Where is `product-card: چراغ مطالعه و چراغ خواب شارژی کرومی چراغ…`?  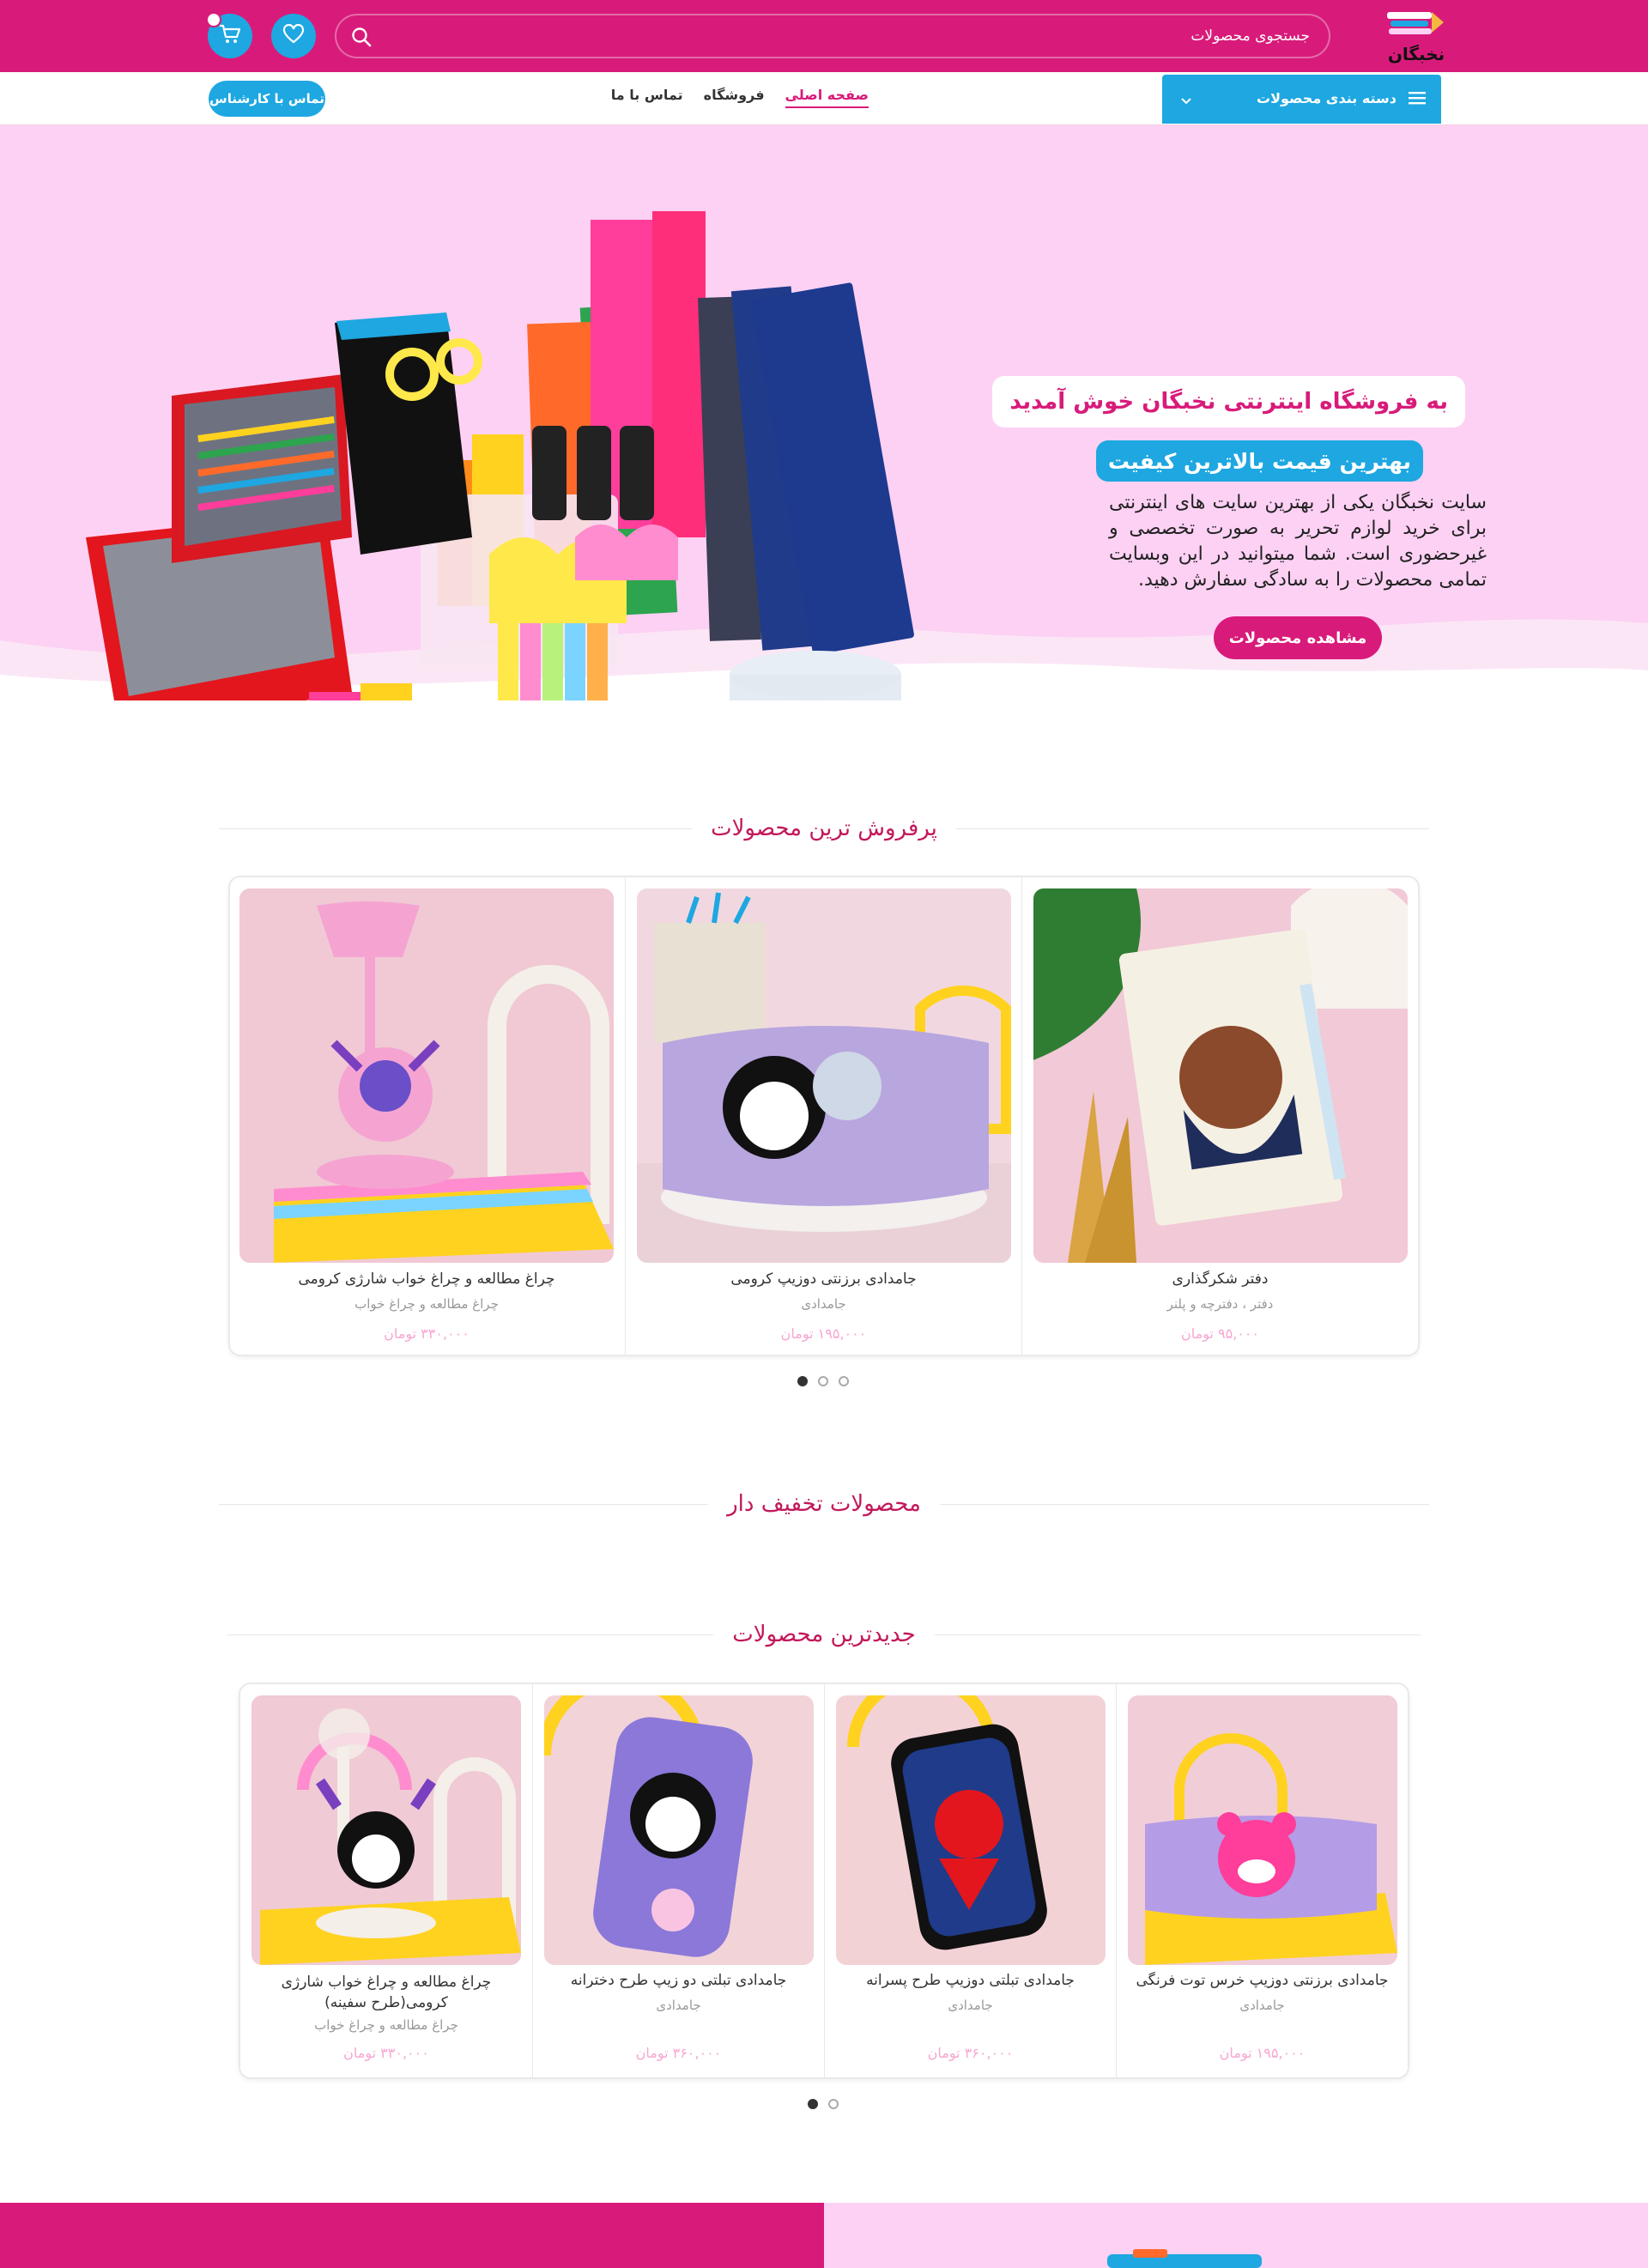 product-card: چراغ مطالعه و چراغ خواب شارژی کرومی چراغ… is located at coordinates (426, 1116).